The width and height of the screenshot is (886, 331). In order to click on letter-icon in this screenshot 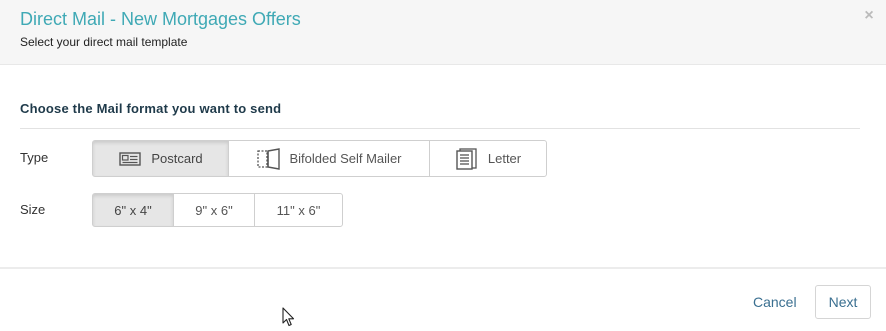, I will do `click(467, 158)`.